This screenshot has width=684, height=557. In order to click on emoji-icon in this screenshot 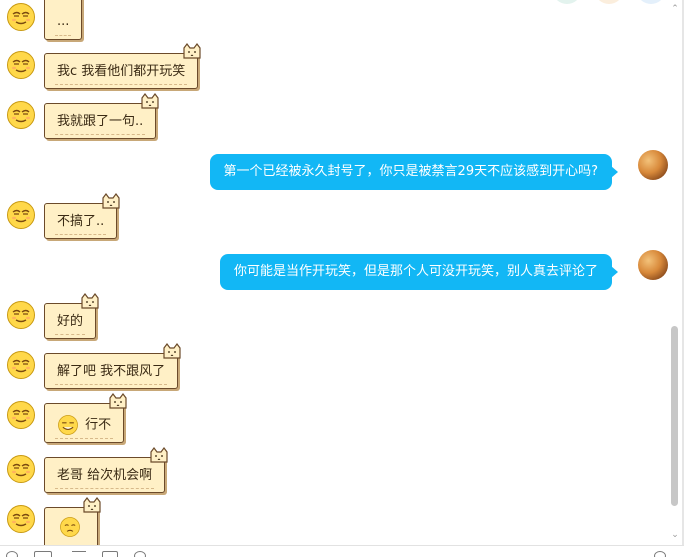, I will do `click(12, 554)`.